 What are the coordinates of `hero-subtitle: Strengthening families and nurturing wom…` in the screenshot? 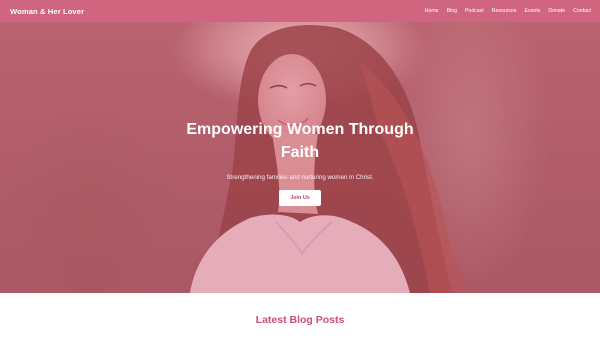 It's located at (300, 177).